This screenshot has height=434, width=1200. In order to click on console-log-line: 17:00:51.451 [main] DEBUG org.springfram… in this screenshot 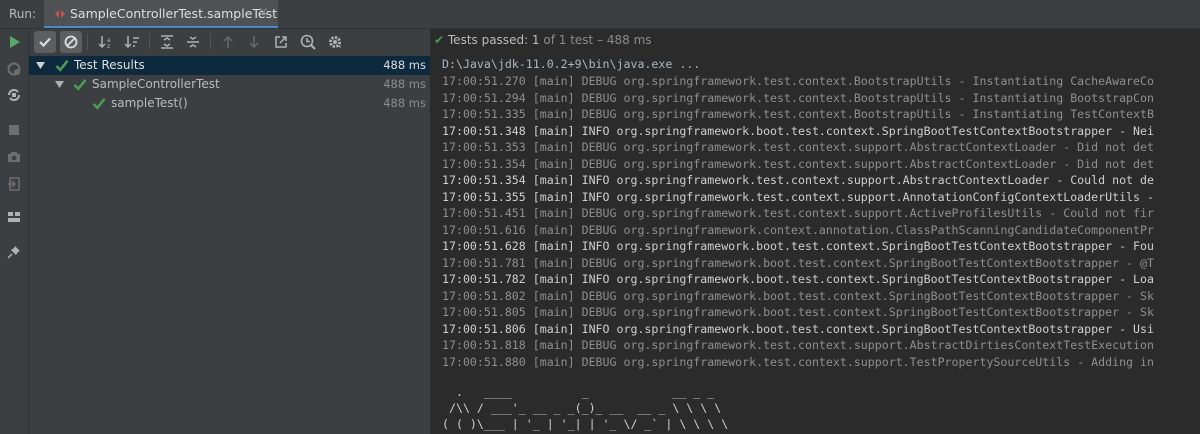, I will do `click(798, 213)`.